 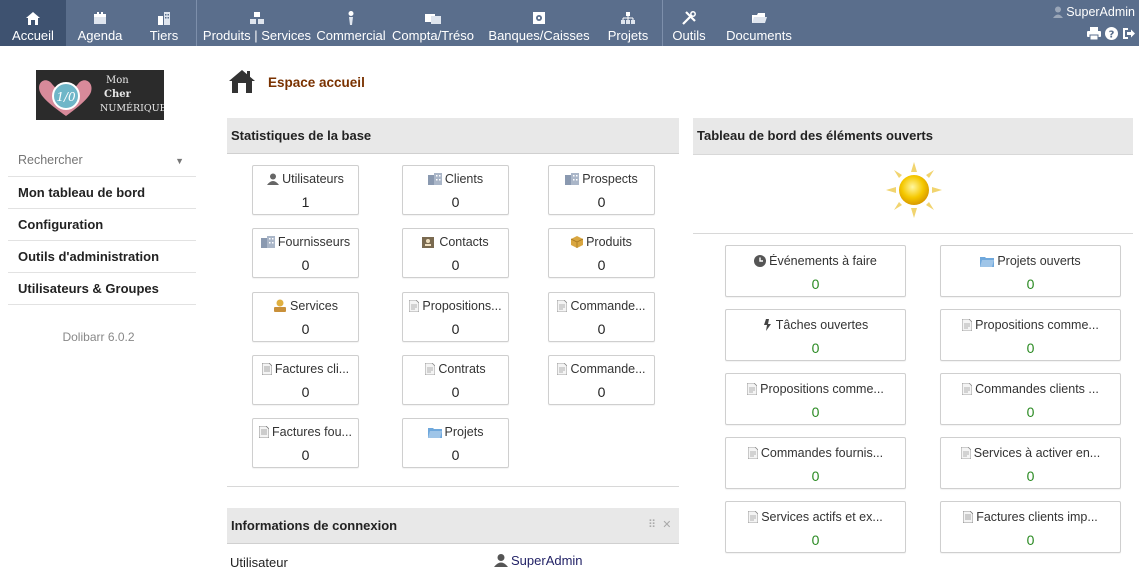 What do you see at coordinates (179, 161) in the screenshot?
I see `chevron-down-icon: ▼` at bounding box center [179, 161].